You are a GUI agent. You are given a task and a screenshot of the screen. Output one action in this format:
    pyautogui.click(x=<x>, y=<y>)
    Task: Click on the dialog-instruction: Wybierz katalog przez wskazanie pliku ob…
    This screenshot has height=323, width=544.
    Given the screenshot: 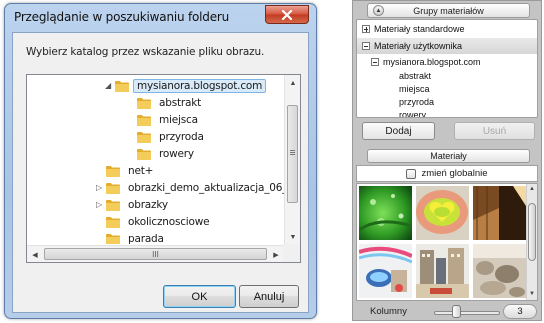 What is the action you would take?
    pyautogui.click(x=145, y=52)
    